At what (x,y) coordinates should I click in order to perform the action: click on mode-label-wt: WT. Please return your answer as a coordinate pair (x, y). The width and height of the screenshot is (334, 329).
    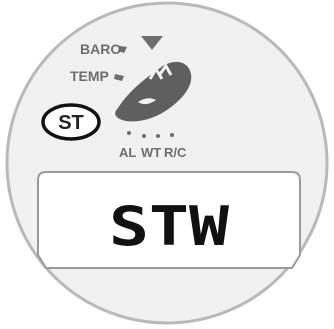
    Looking at the image, I should click on (151, 152).